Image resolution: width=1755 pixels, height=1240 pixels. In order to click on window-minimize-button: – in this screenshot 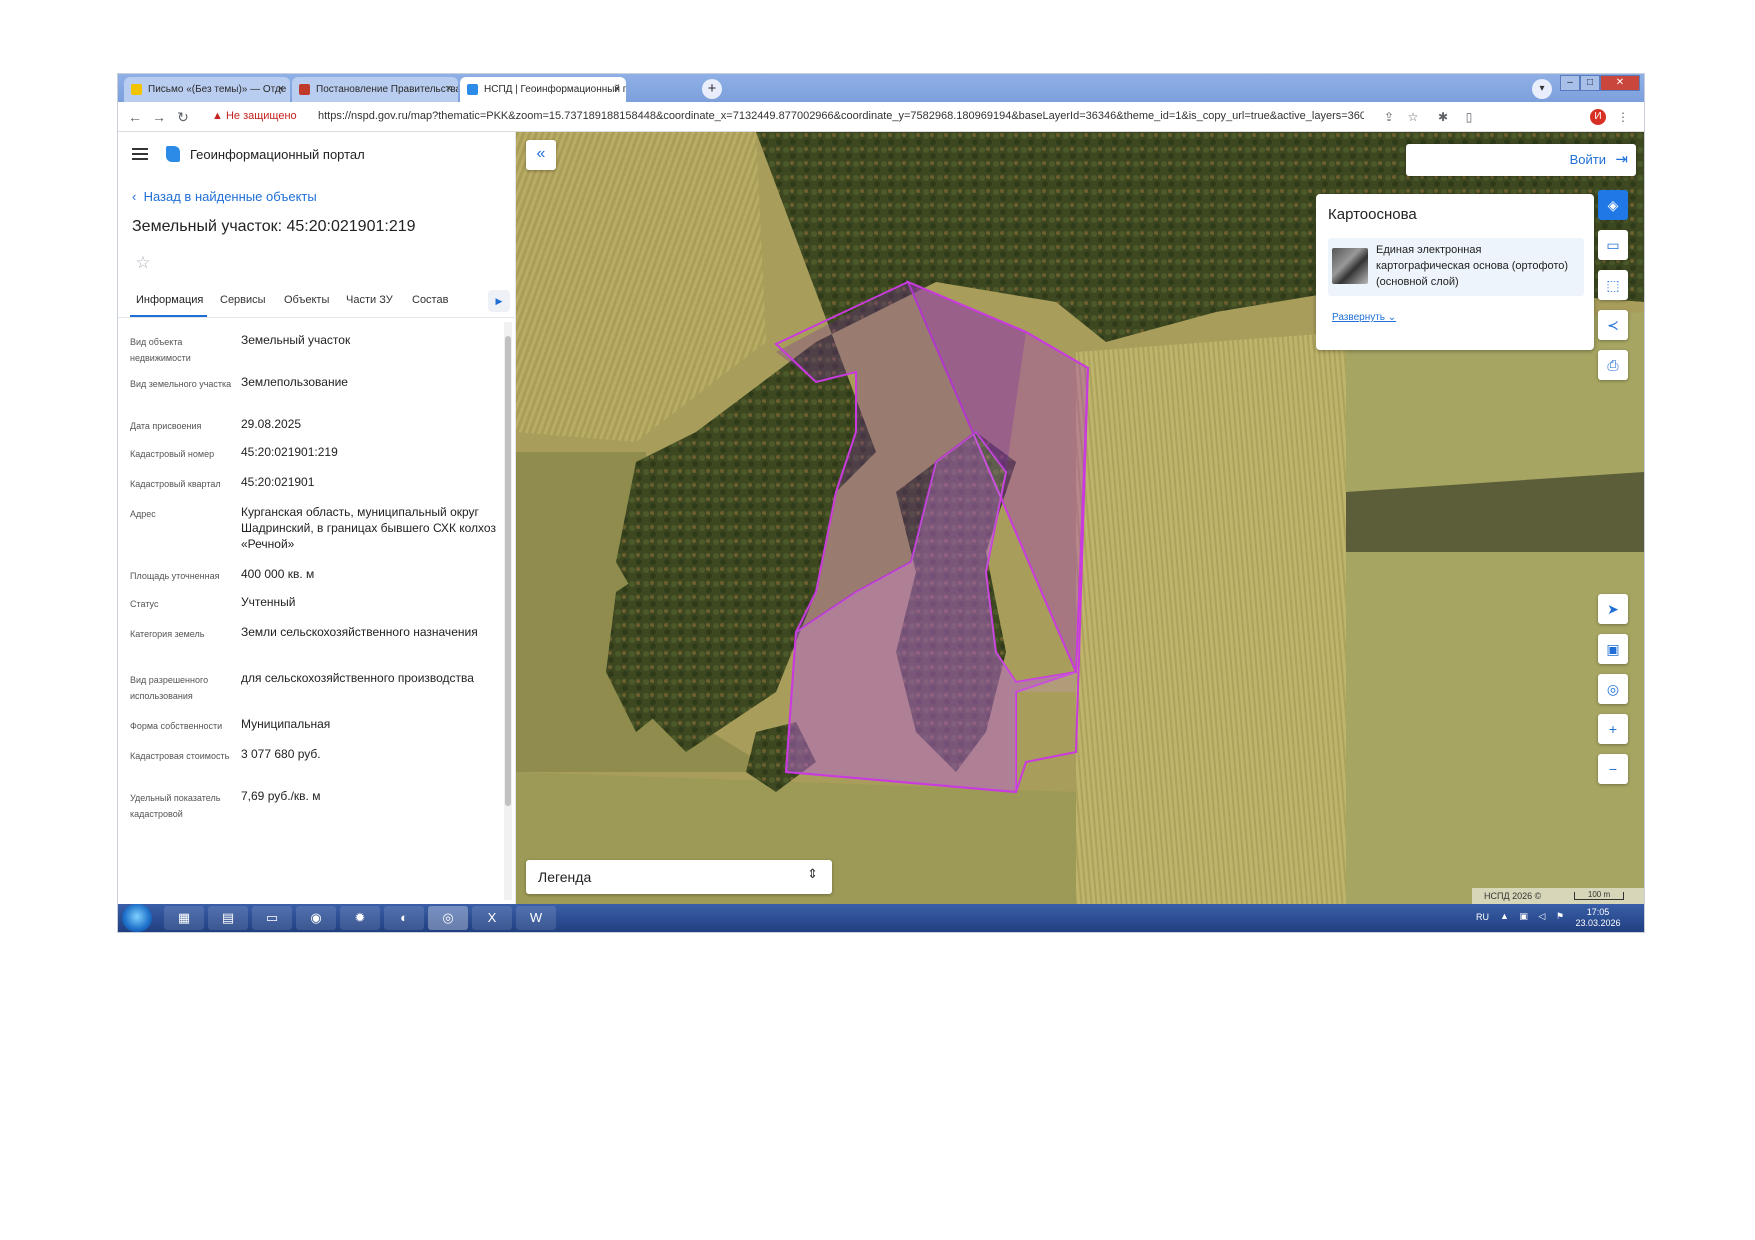, I will do `click(1570, 83)`.